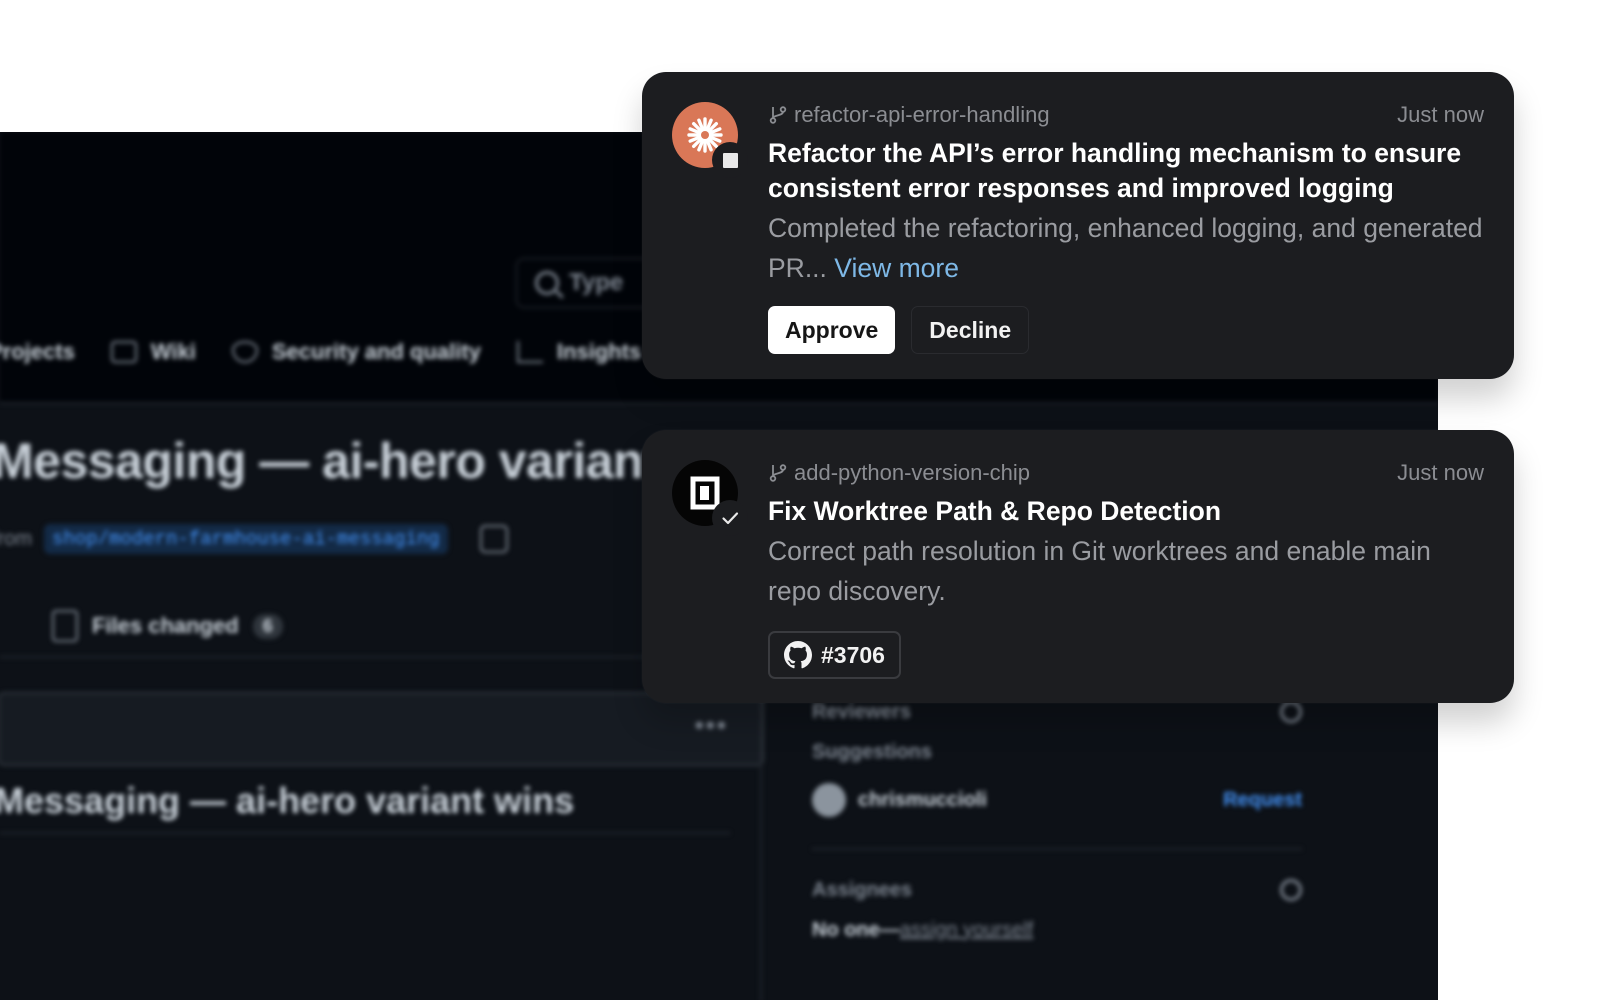 The image size is (1600, 1000). Describe the element at coordinates (761, 831) in the screenshot. I see `column-divider` at that location.